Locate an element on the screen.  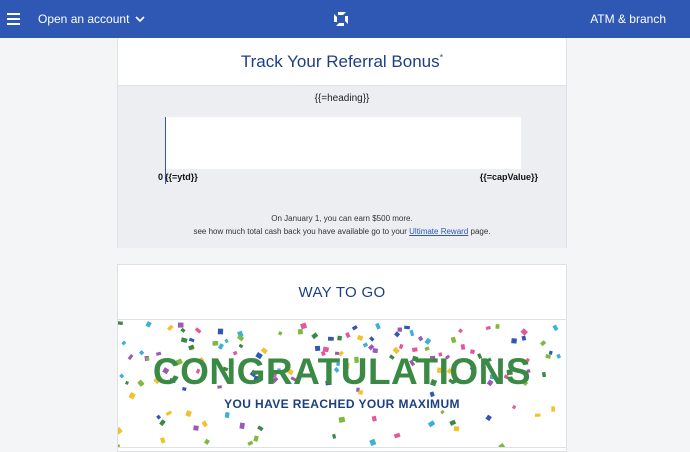
top-nav: Open an account ATM & branch is located at coordinates (345, 19).